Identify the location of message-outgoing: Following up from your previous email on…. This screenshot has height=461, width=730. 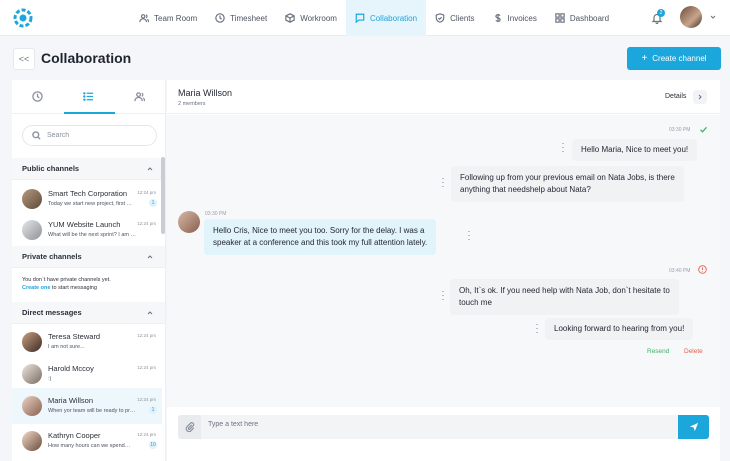
(567, 184).